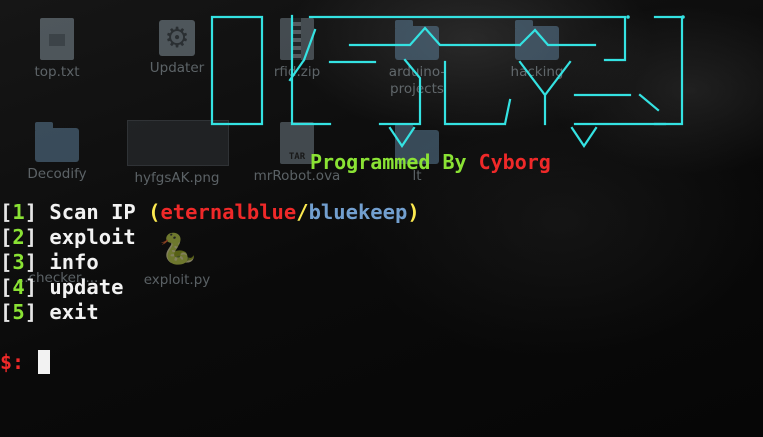 This screenshot has height=437, width=763. I want to click on paren-open: (, so click(154, 212).